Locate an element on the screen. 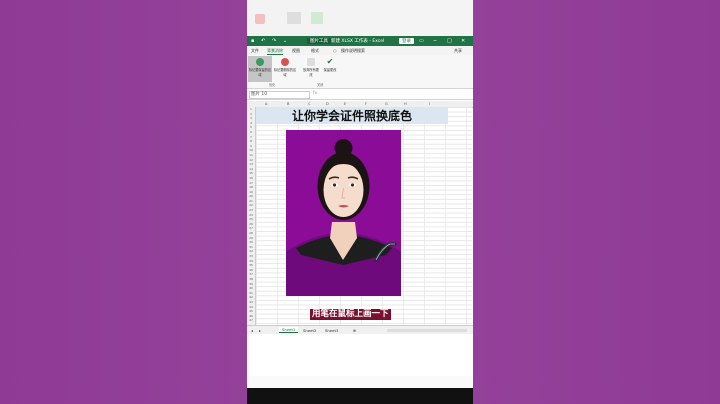  mark-keep-button: 标记要保留的区域 is located at coordinates (260, 69).